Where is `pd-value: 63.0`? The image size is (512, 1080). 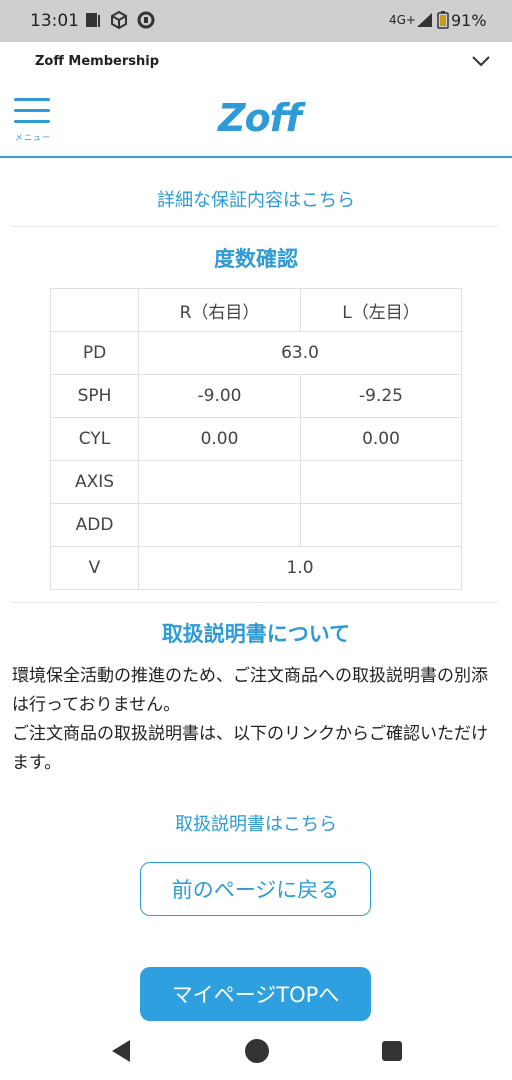 pd-value: 63.0 is located at coordinates (300, 353).